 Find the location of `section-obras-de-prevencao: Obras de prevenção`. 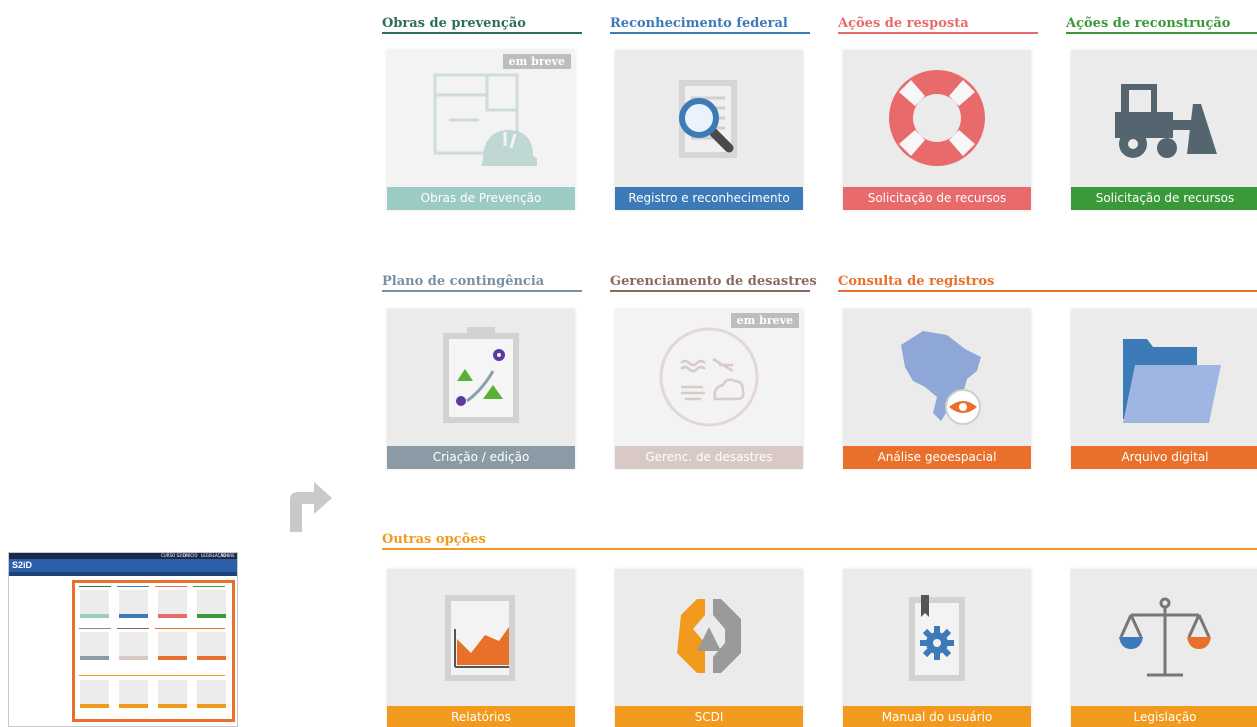

section-obras-de-prevencao: Obras de prevenção is located at coordinates (482, 23).